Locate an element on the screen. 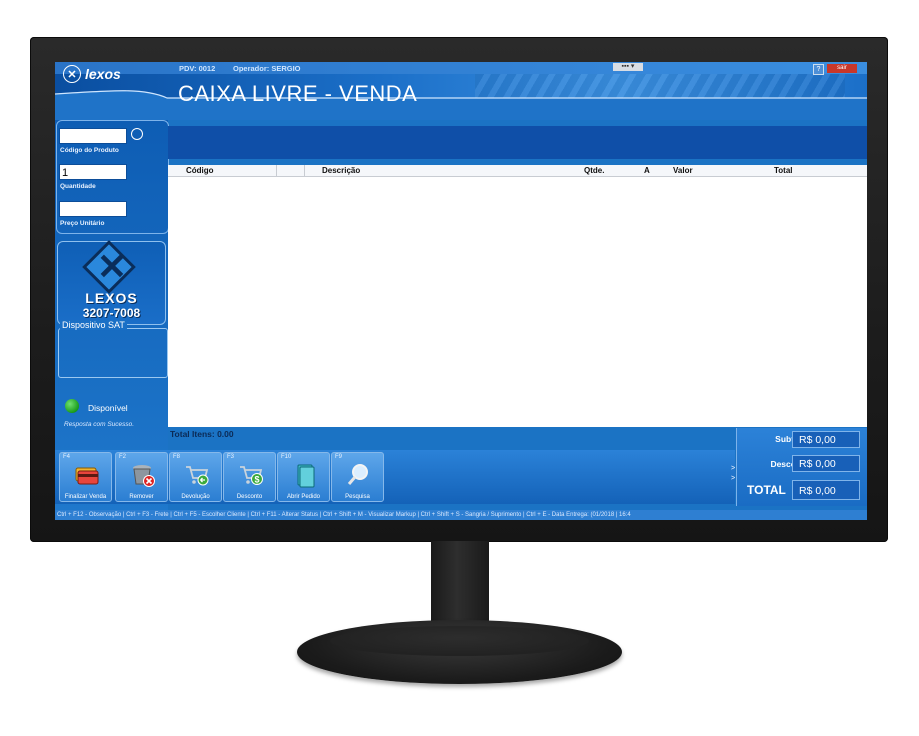 The height and width of the screenshot is (736, 919). operator-name: Operador: SERGIO is located at coordinates (267, 68).